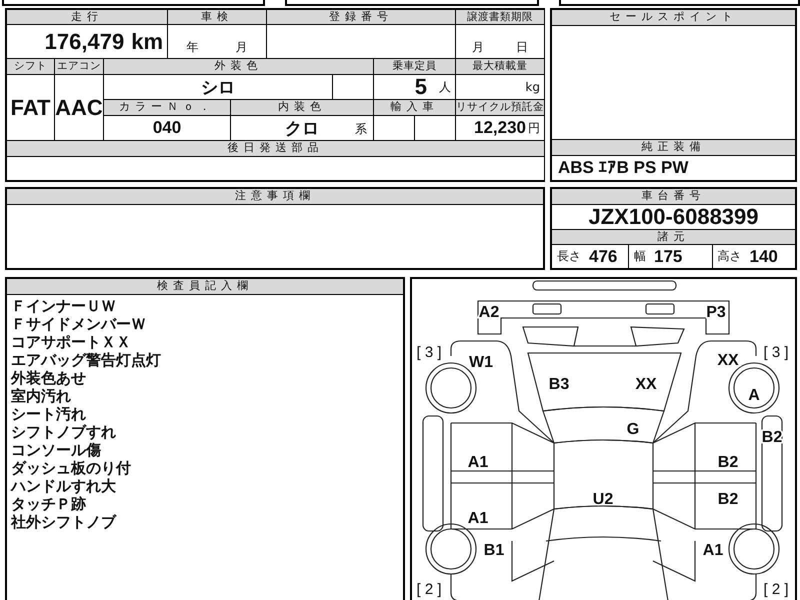 The image size is (800, 600). I want to click on interior-color-value: クロ, so click(302, 129).